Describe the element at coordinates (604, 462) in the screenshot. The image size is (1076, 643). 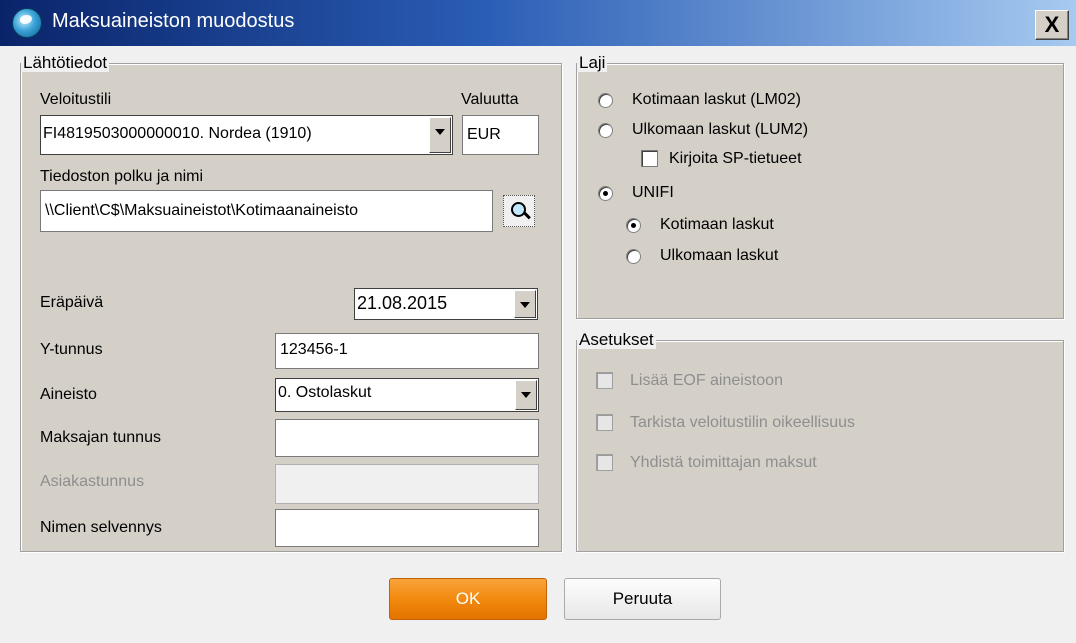
I see `checkbox-yhdista` at that location.